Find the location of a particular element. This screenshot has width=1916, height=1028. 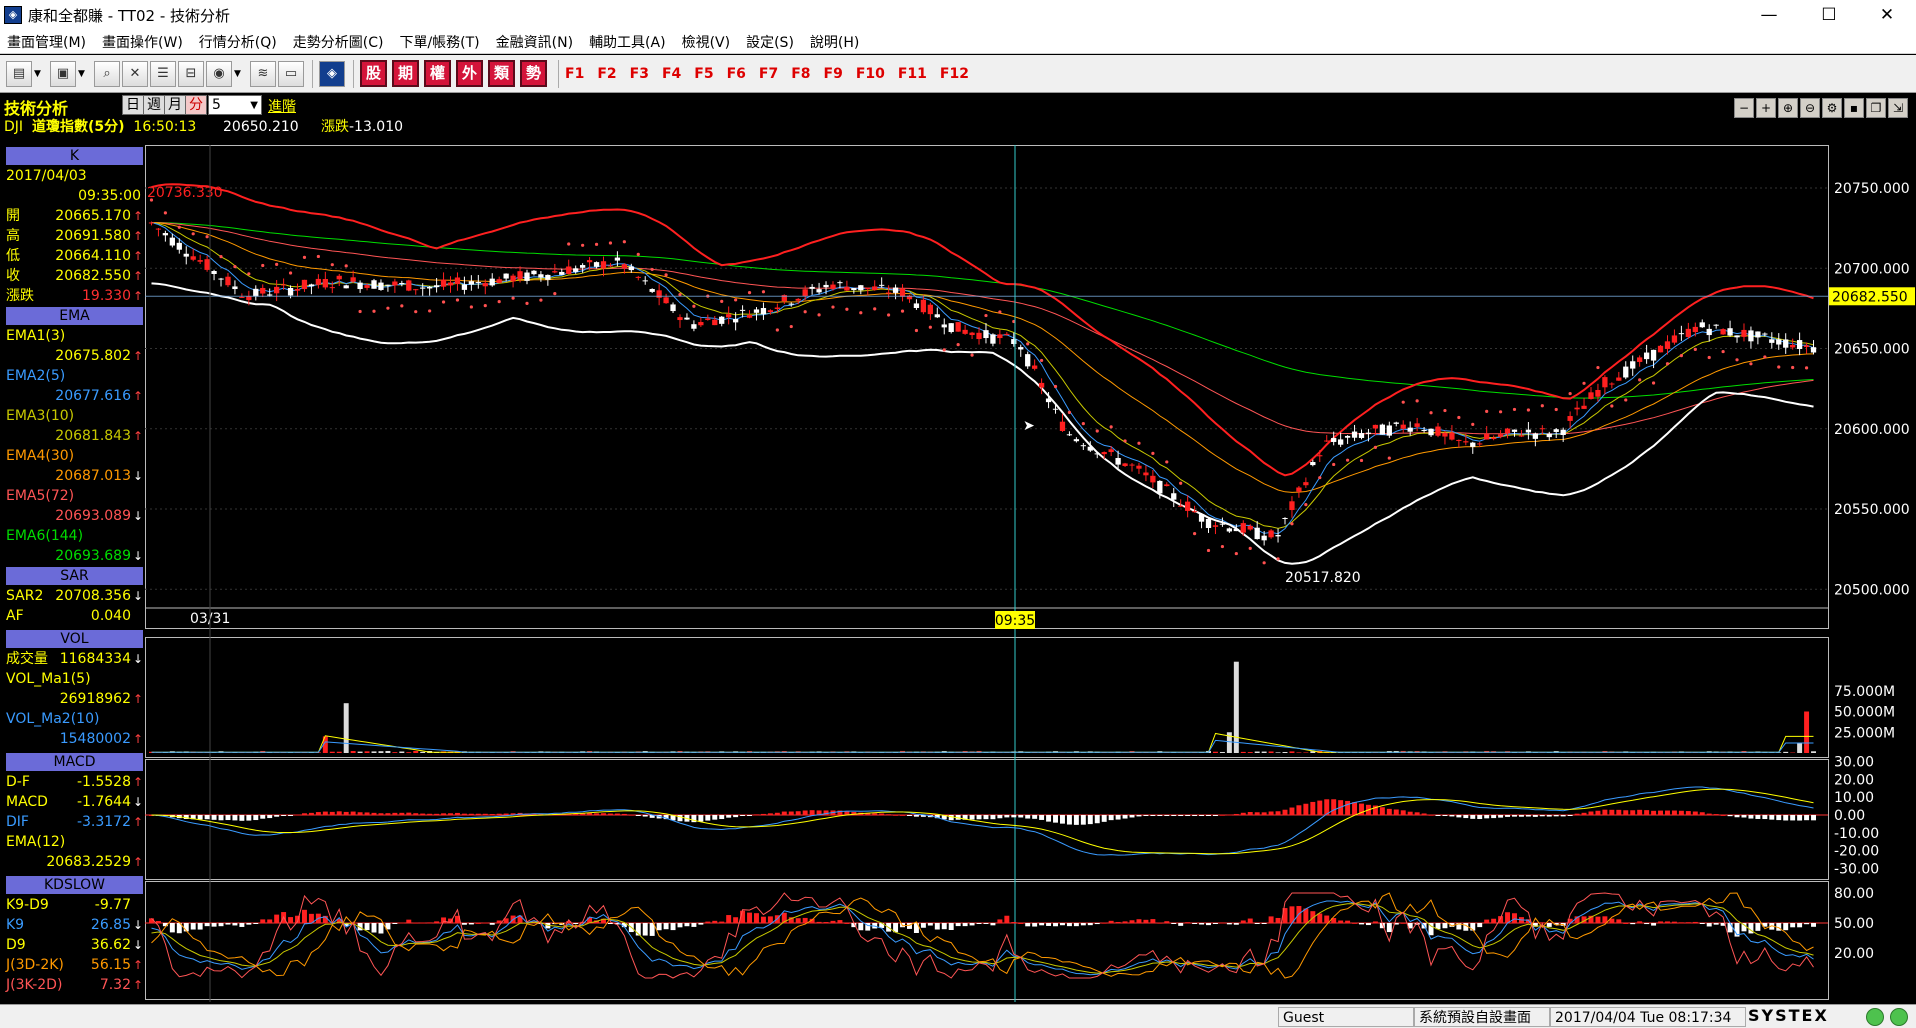

export-icon: ⇲ is located at coordinates (1898, 108).